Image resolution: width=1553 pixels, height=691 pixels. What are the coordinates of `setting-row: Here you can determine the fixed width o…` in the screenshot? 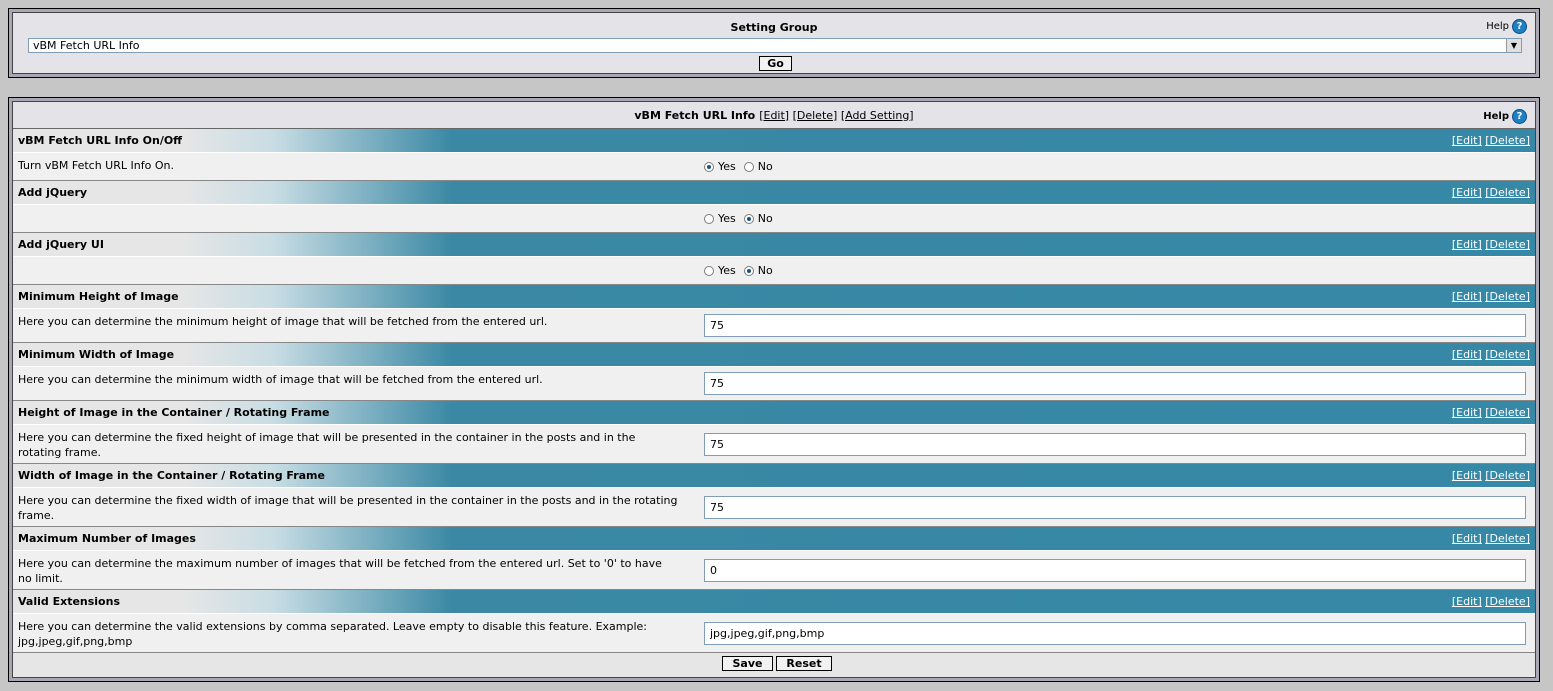 It's located at (774, 507).